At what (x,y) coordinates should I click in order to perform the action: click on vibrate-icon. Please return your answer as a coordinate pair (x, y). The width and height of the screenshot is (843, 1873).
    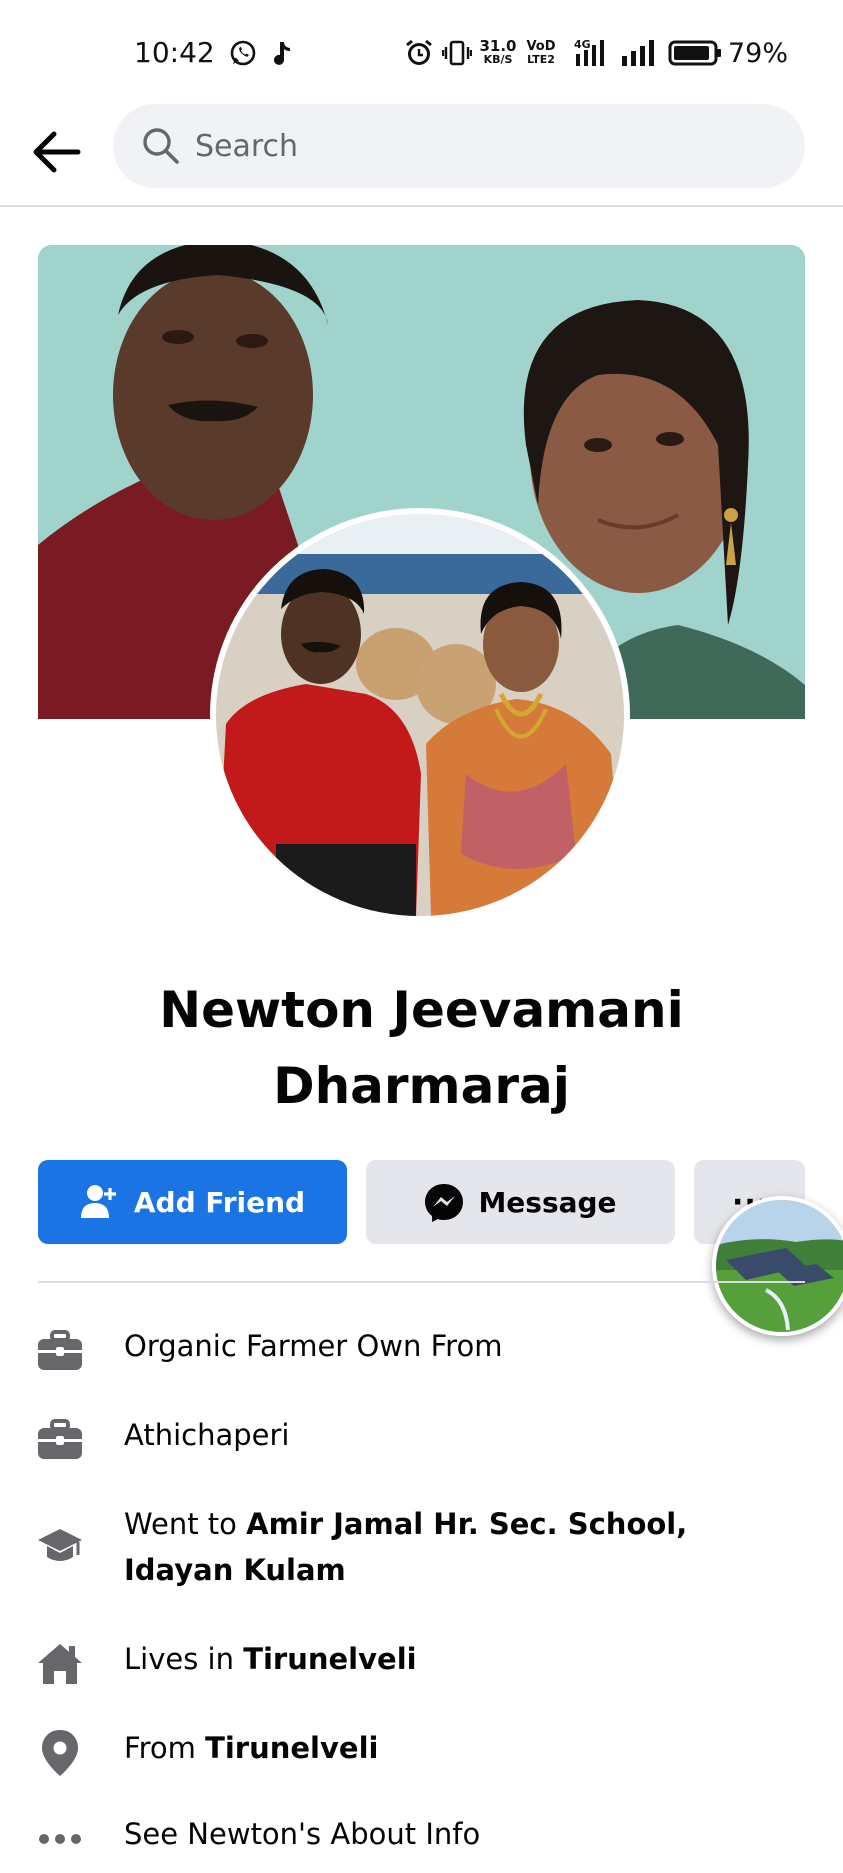
    Looking at the image, I should click on (457, 53).